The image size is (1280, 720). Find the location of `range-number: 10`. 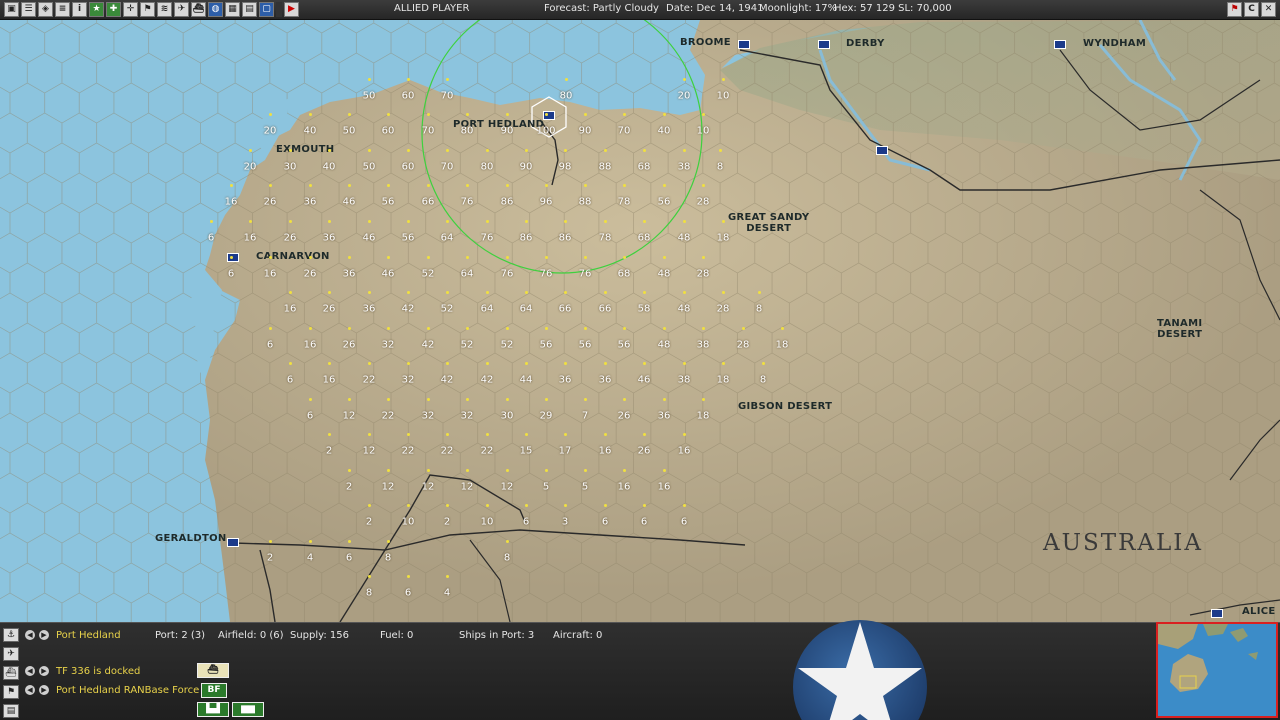

range-number: 10 is located at coordinates (703, 131).